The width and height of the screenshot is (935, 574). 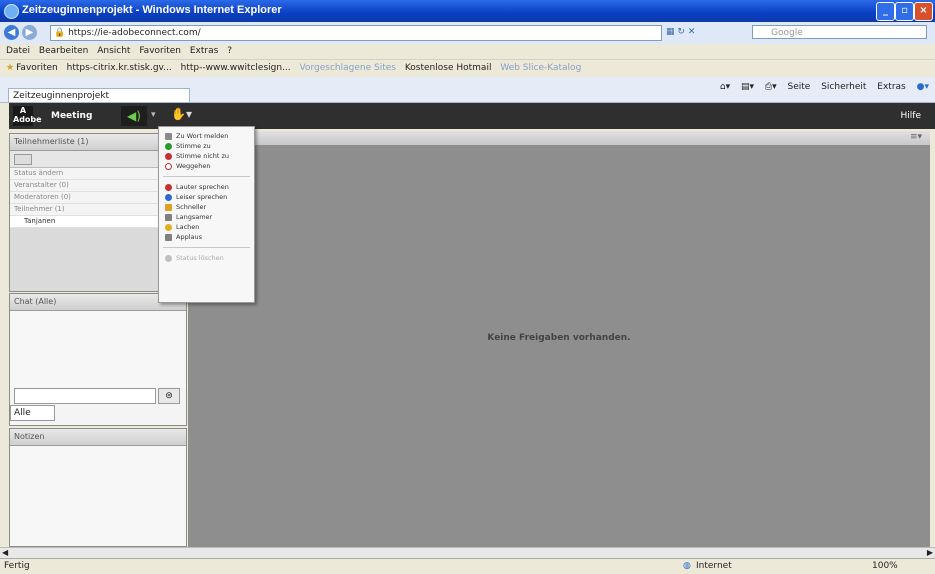 What do you see at coordinates (891, 87) in the screenshot?
I see `extras-button: Extras` at bounding box center [891, 87].